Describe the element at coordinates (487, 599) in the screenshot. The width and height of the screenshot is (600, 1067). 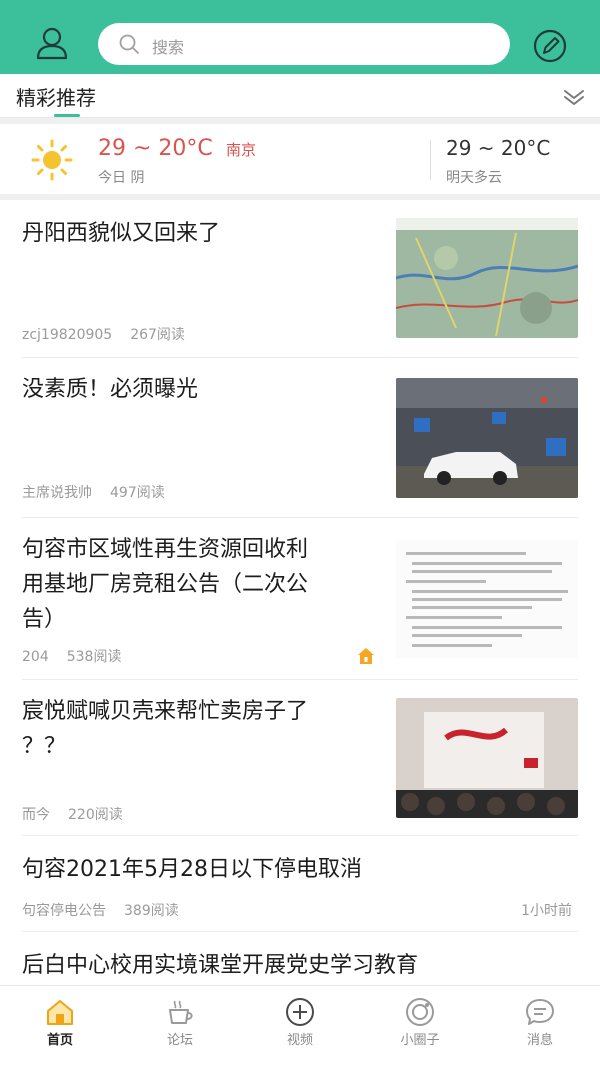
I see `document-image` at that location.